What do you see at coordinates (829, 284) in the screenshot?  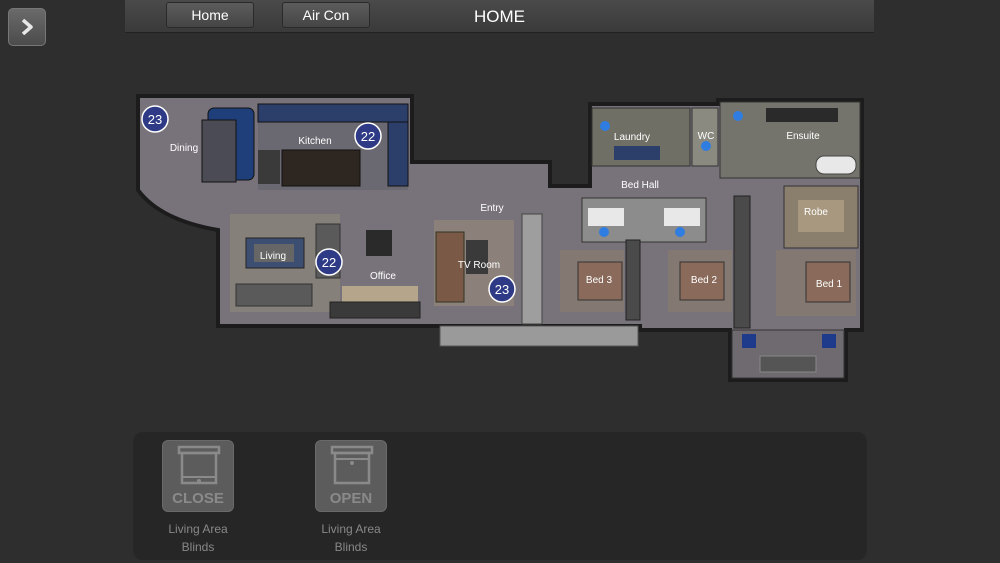 I see `room-label-bed1: Bed 1` at bounding box center [829, 284].